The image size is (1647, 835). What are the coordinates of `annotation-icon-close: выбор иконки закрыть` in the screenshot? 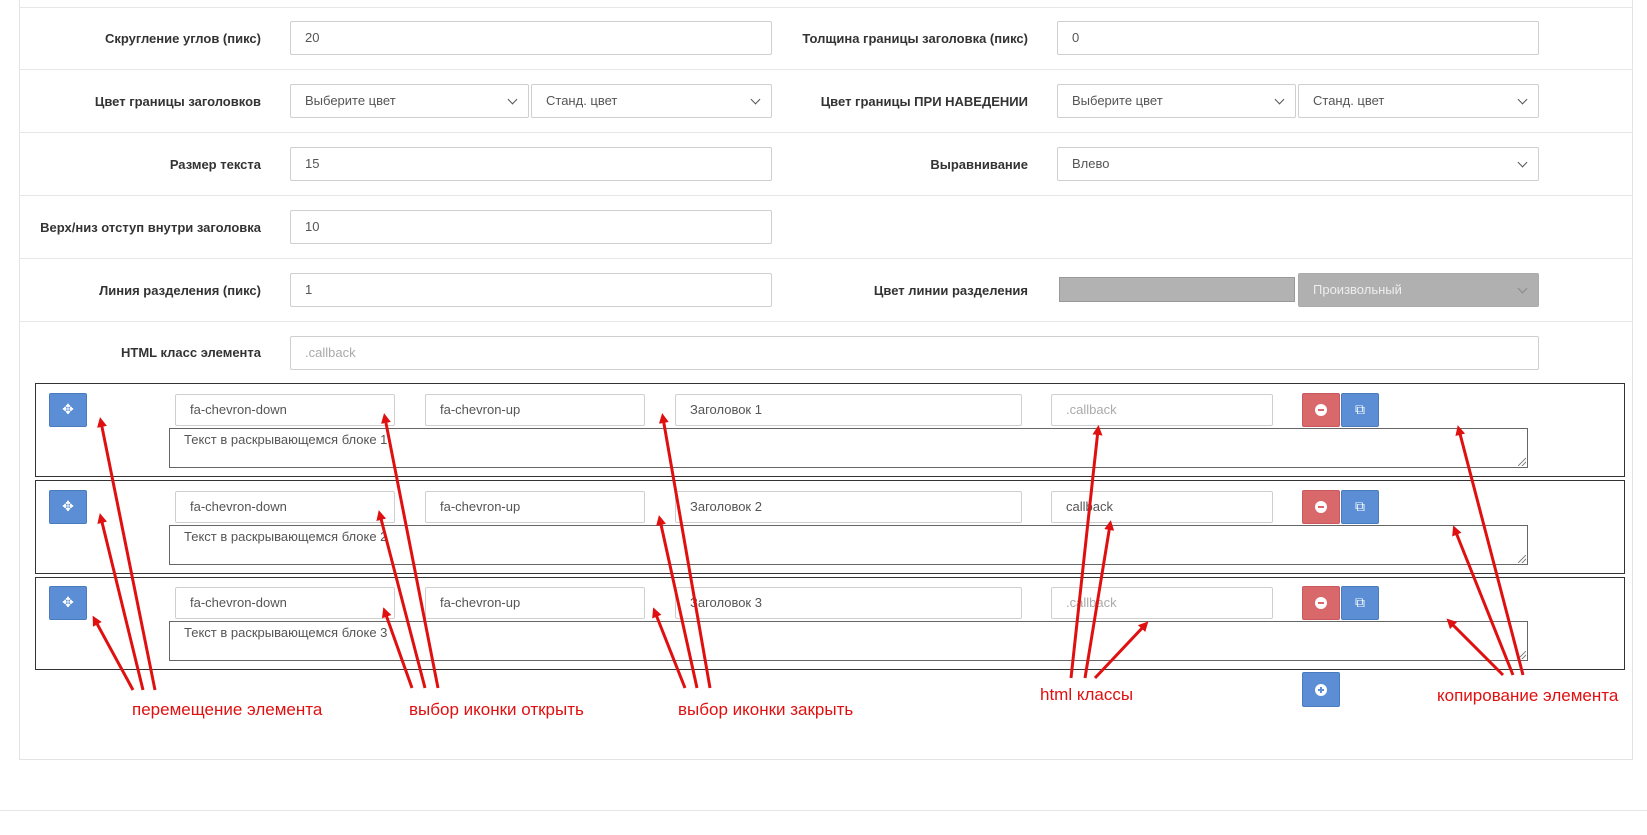 It's located at (766, 709).